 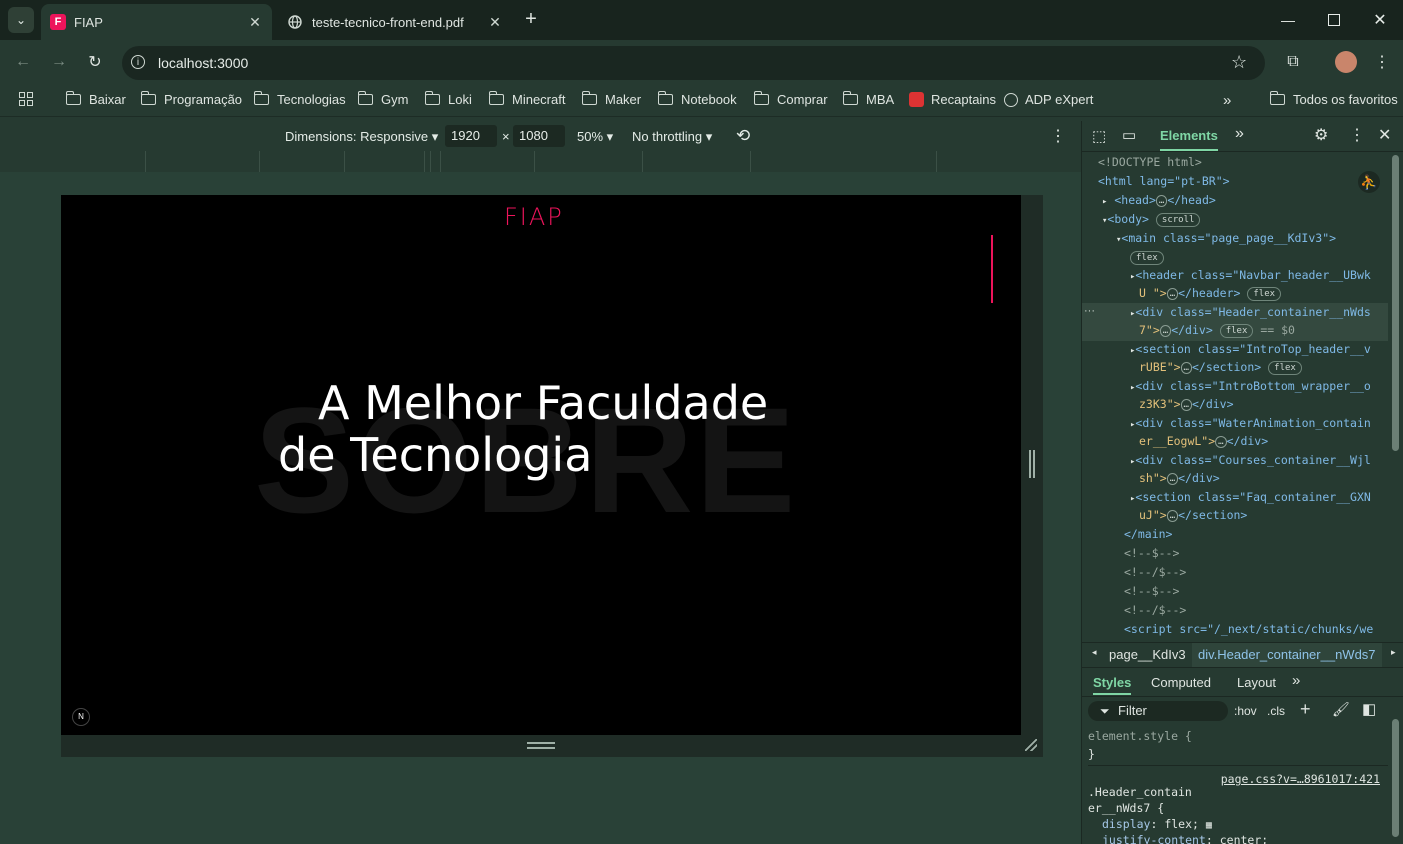 I want to click on bookmark-folder: MBA, so click(x=868, y=99).